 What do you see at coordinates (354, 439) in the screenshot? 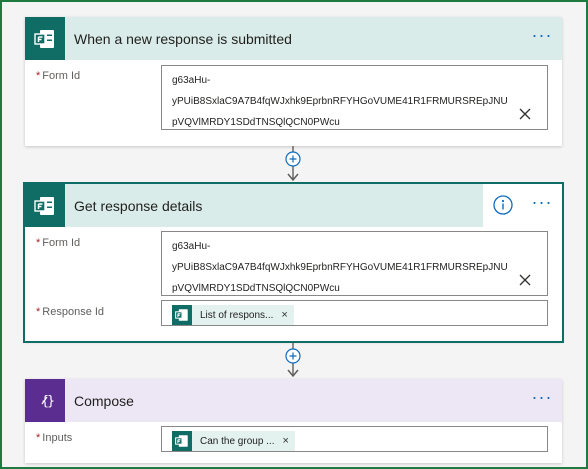
I see `inputs-input: Can the group ... ×` at bounding box center [354, 439].